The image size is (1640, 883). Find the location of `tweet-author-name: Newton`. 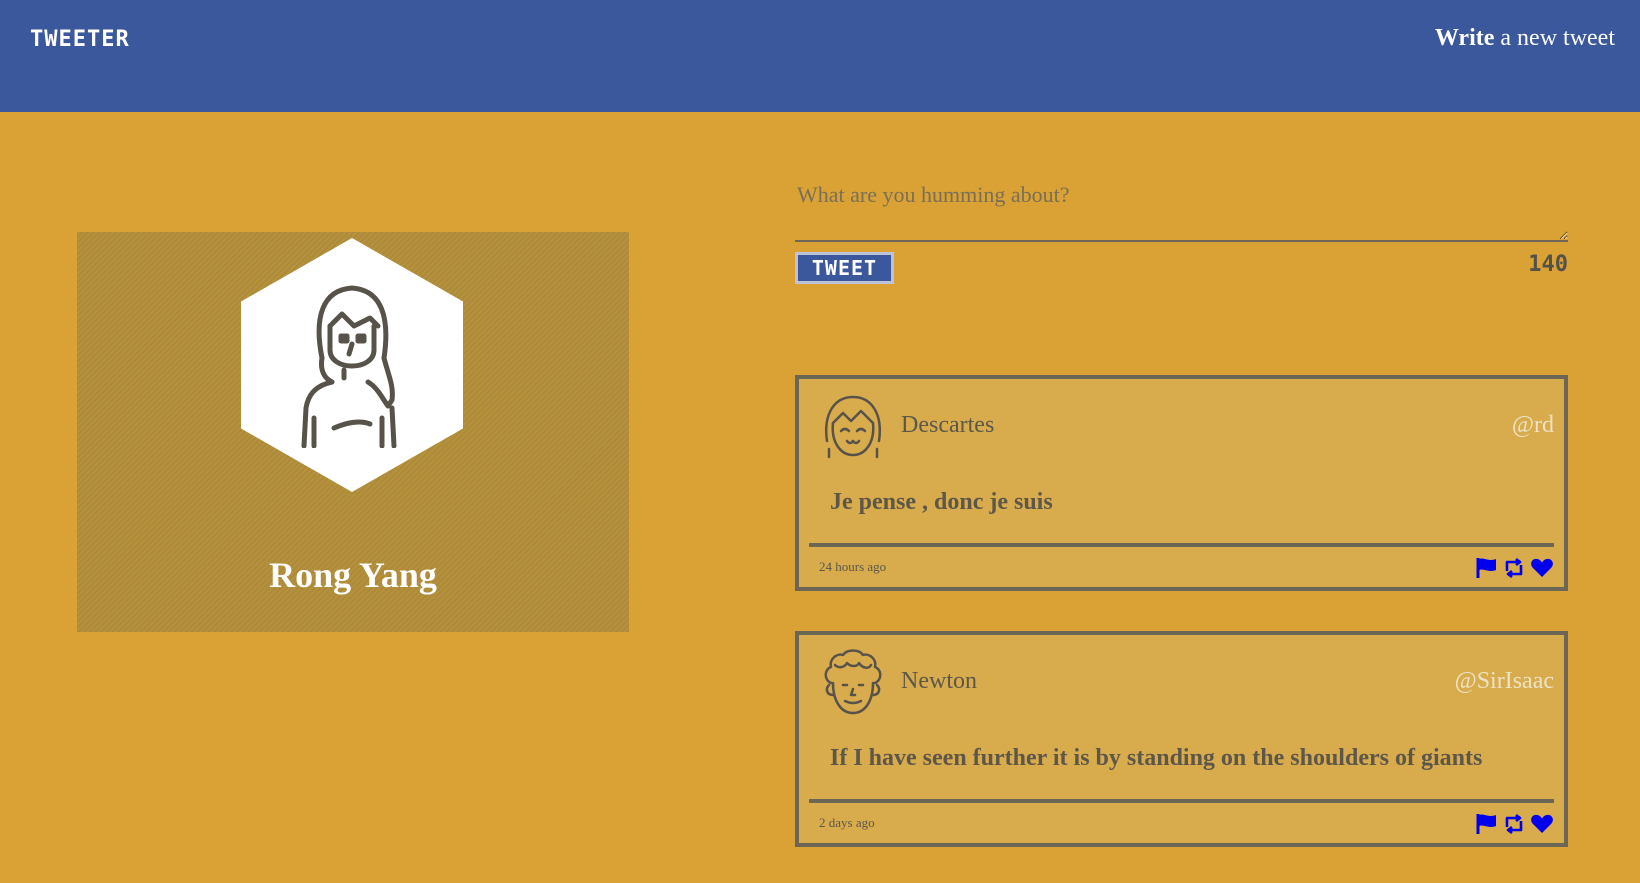

tweet-author-name: Newton is located at coordinates (939, 681).